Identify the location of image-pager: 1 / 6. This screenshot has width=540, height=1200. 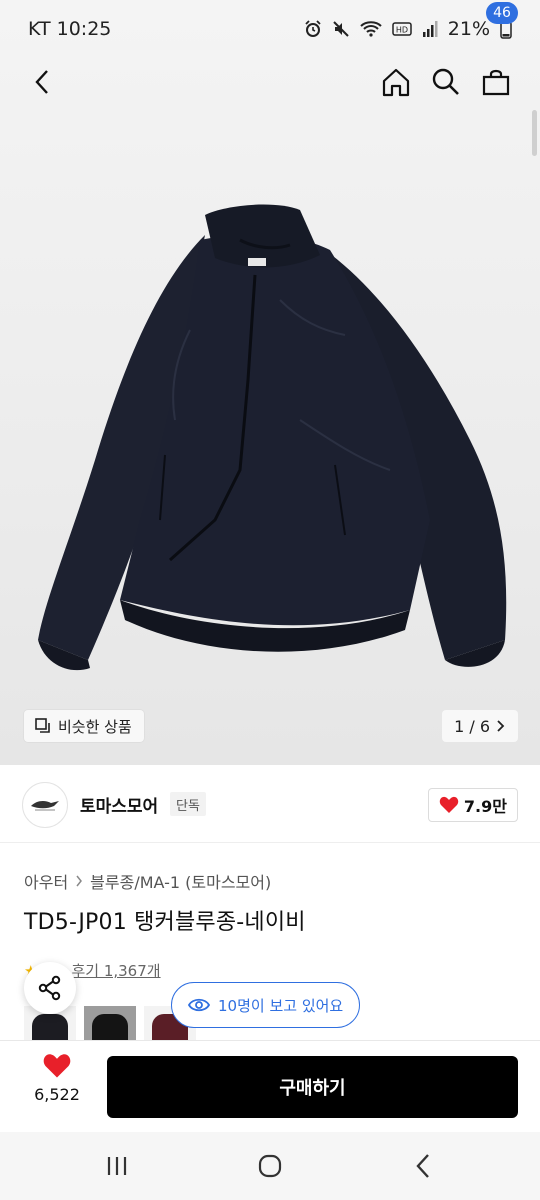
(480, 726).